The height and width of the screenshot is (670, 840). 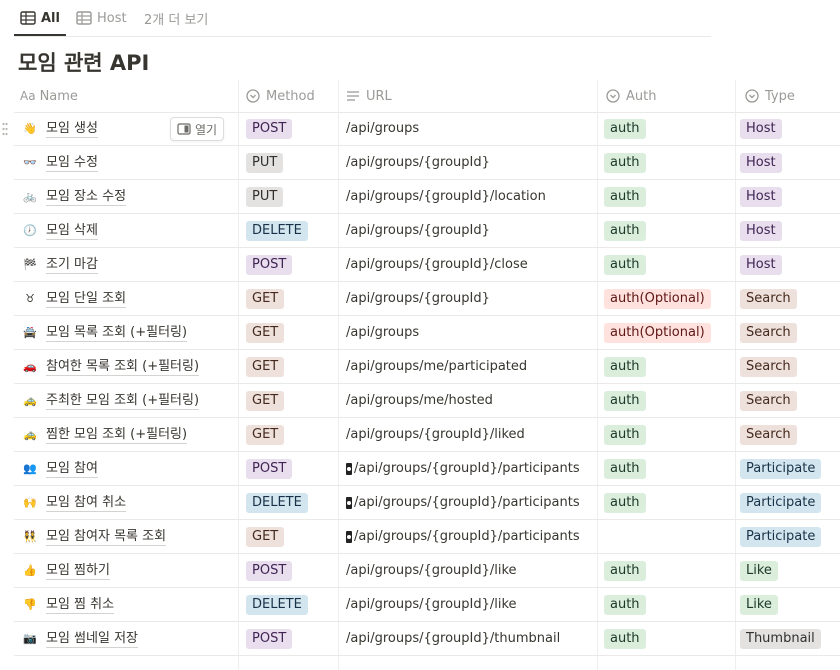 I want to click on row-name: 모임 찜하기, so click(x=78, y=571).